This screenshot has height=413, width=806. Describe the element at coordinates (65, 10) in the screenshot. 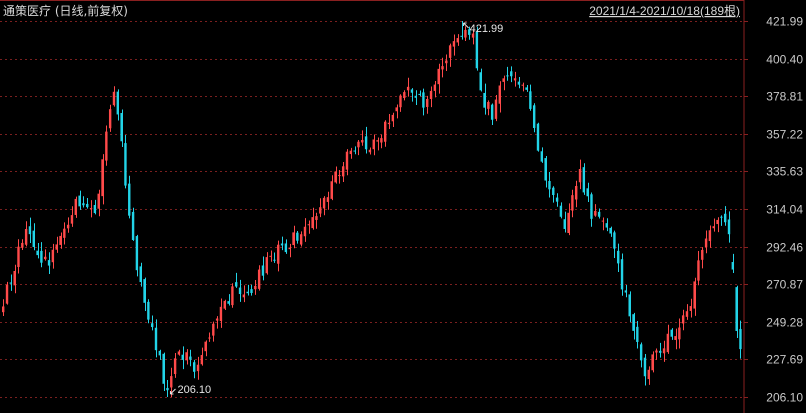

I see `chart-title: 通策医疗 (日线,前复权)` at that location.